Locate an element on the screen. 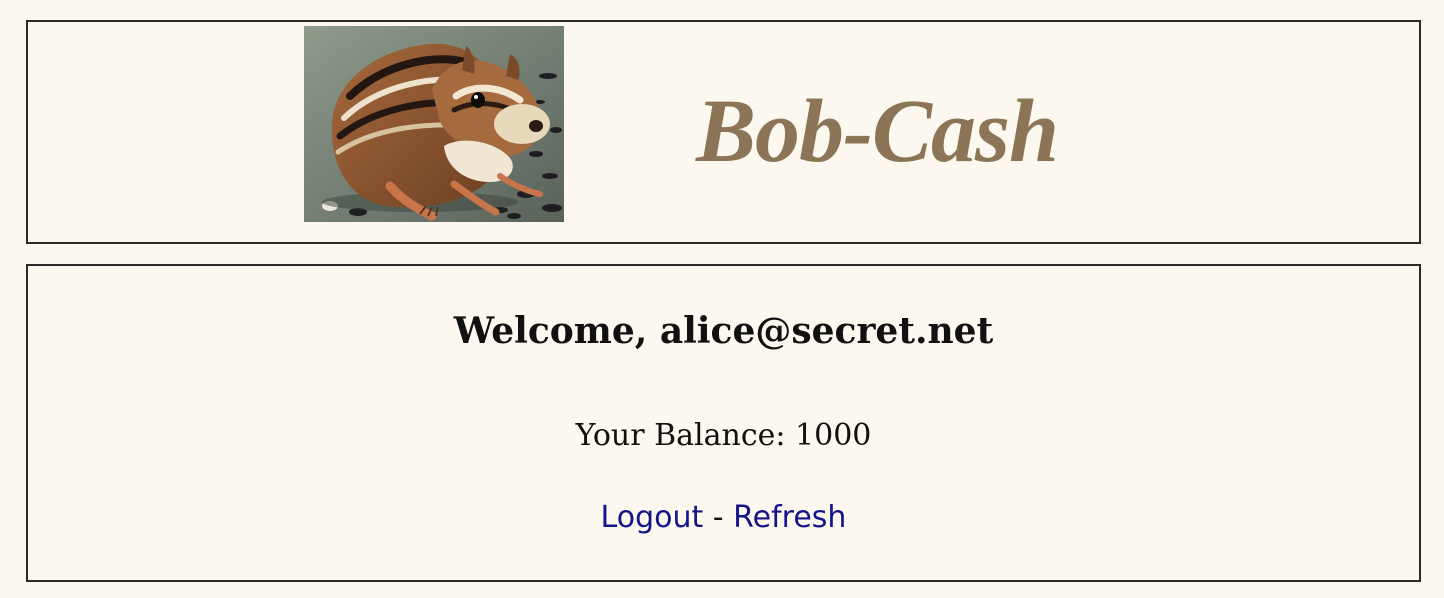 The image size is (1444, 598). account-links: Logout - Refresh is located at coordinates (723, 518).